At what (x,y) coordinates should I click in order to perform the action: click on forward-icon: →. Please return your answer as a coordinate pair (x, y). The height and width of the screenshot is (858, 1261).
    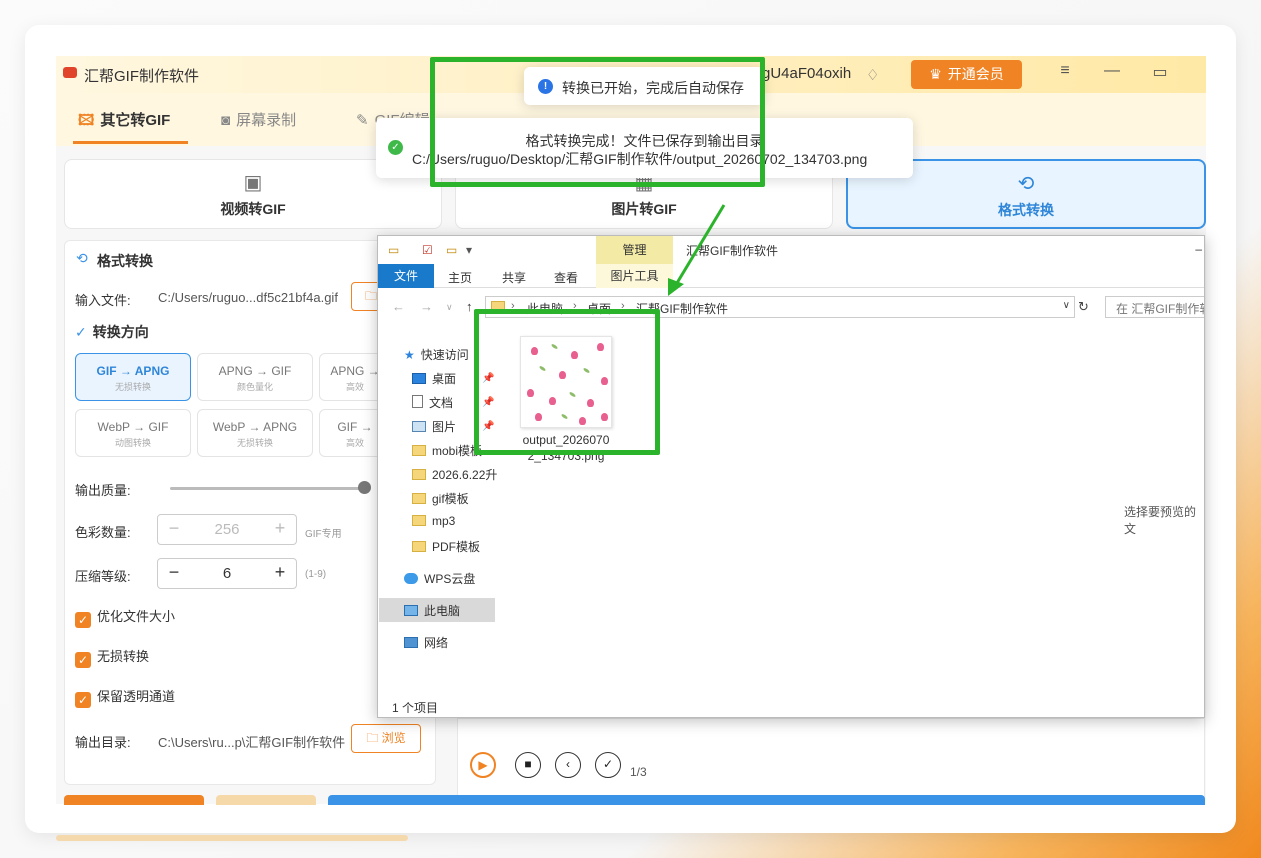
    Looking at the image, I should click on (426, 306).